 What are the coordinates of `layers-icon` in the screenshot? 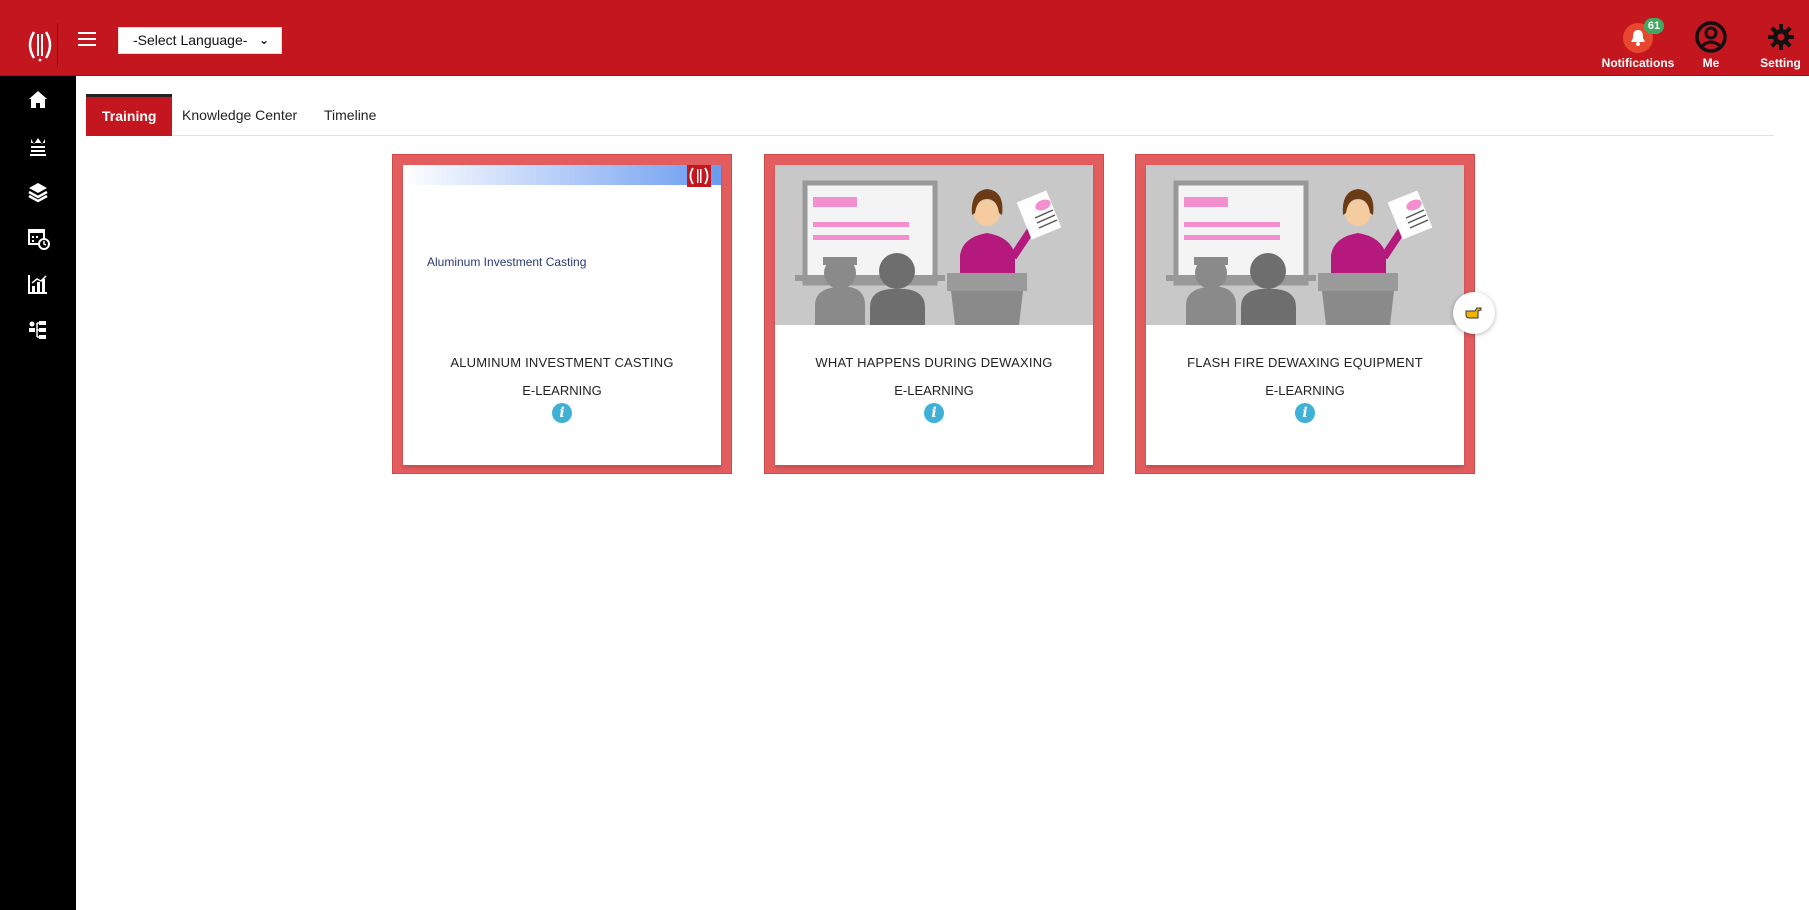 It's located at (38, 193).